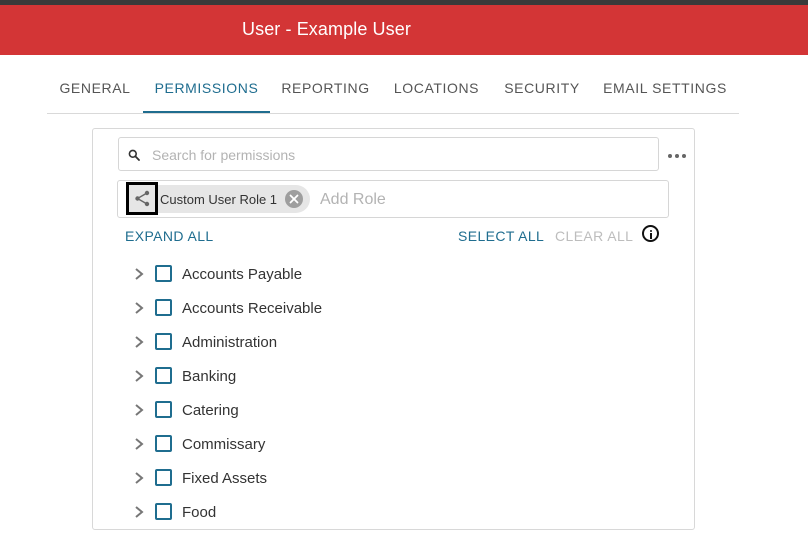 The height and width of the screenshot is (537, 808). Describe the element at coordinates (594, 236) in the screenshot. I see `clear-all-button: CLEAR ALL` at that location.